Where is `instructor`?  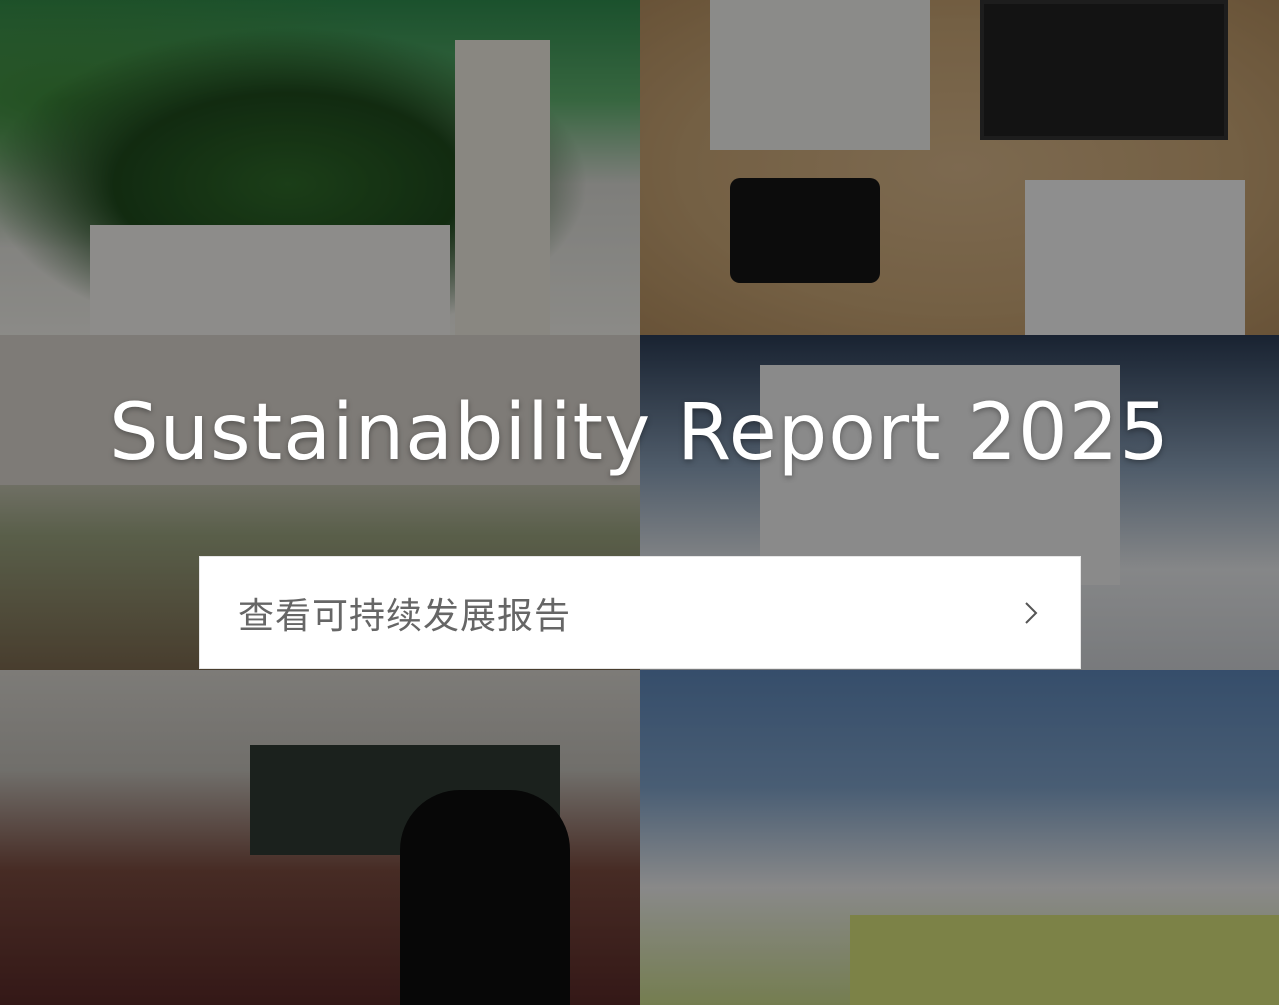
instructor is located at coordinates (485, 897).